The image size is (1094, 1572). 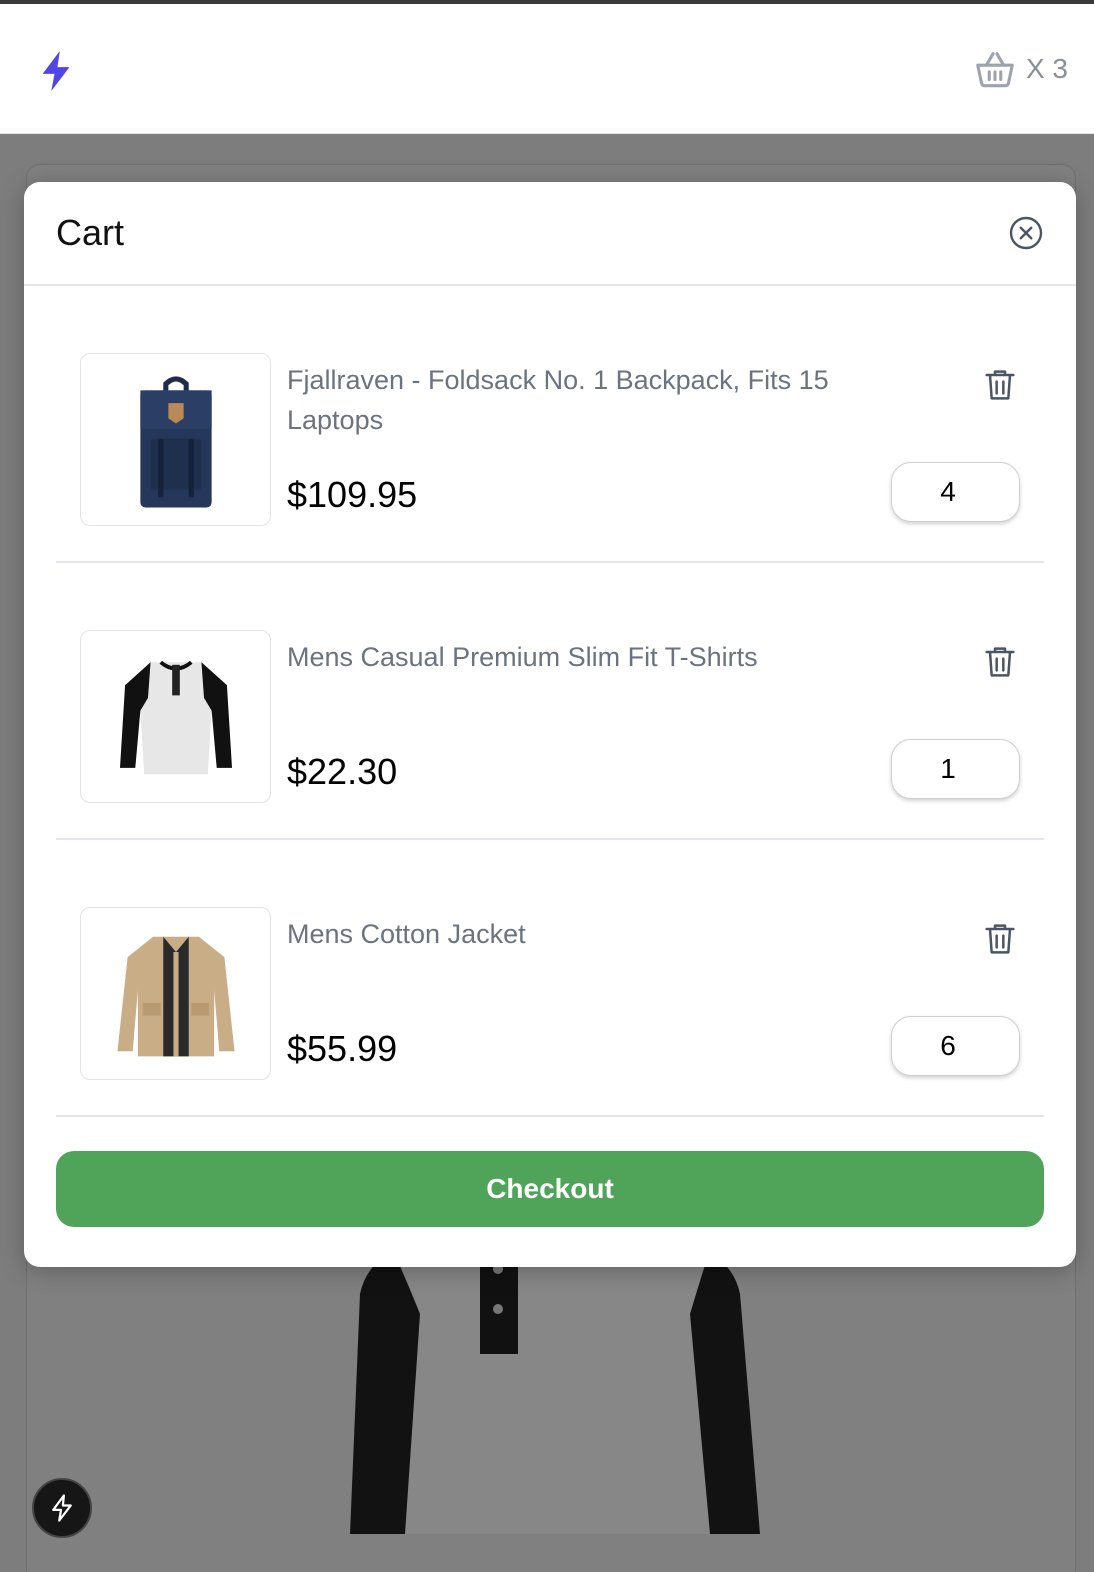 I want to click on modal-header: Cart, so click(x=550, y=234).